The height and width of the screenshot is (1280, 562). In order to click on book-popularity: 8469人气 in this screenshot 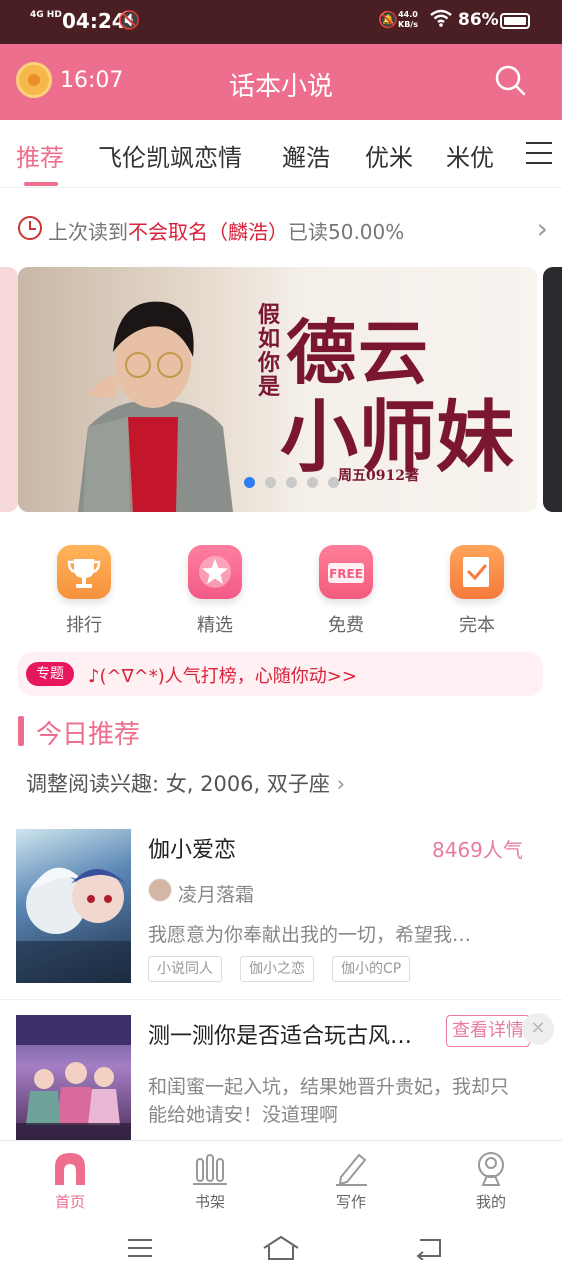, I will do `click(477, 850)`.